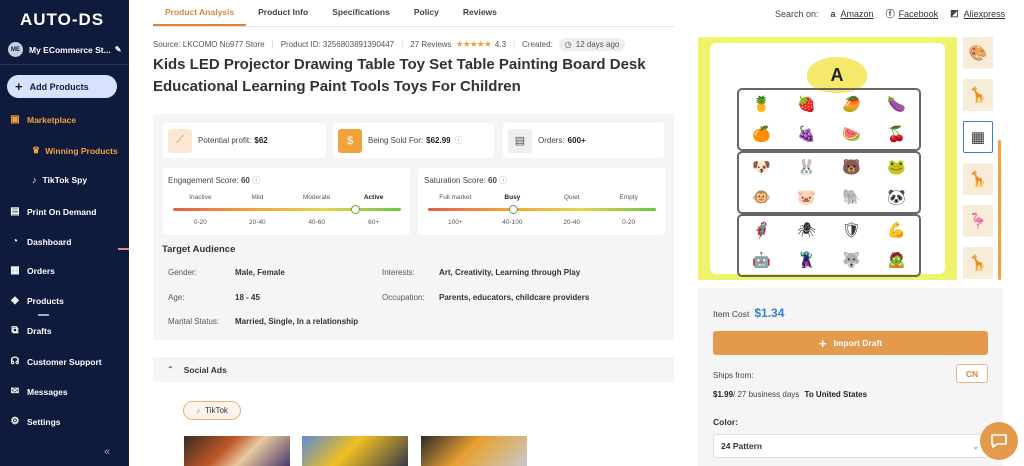 The width and height of the screenshot is (1024, 466). Describe the element at coordinates (40, 242) in the screenshot. I see `sidebar-item-dashboard: ◔ Dashboard` at that location.